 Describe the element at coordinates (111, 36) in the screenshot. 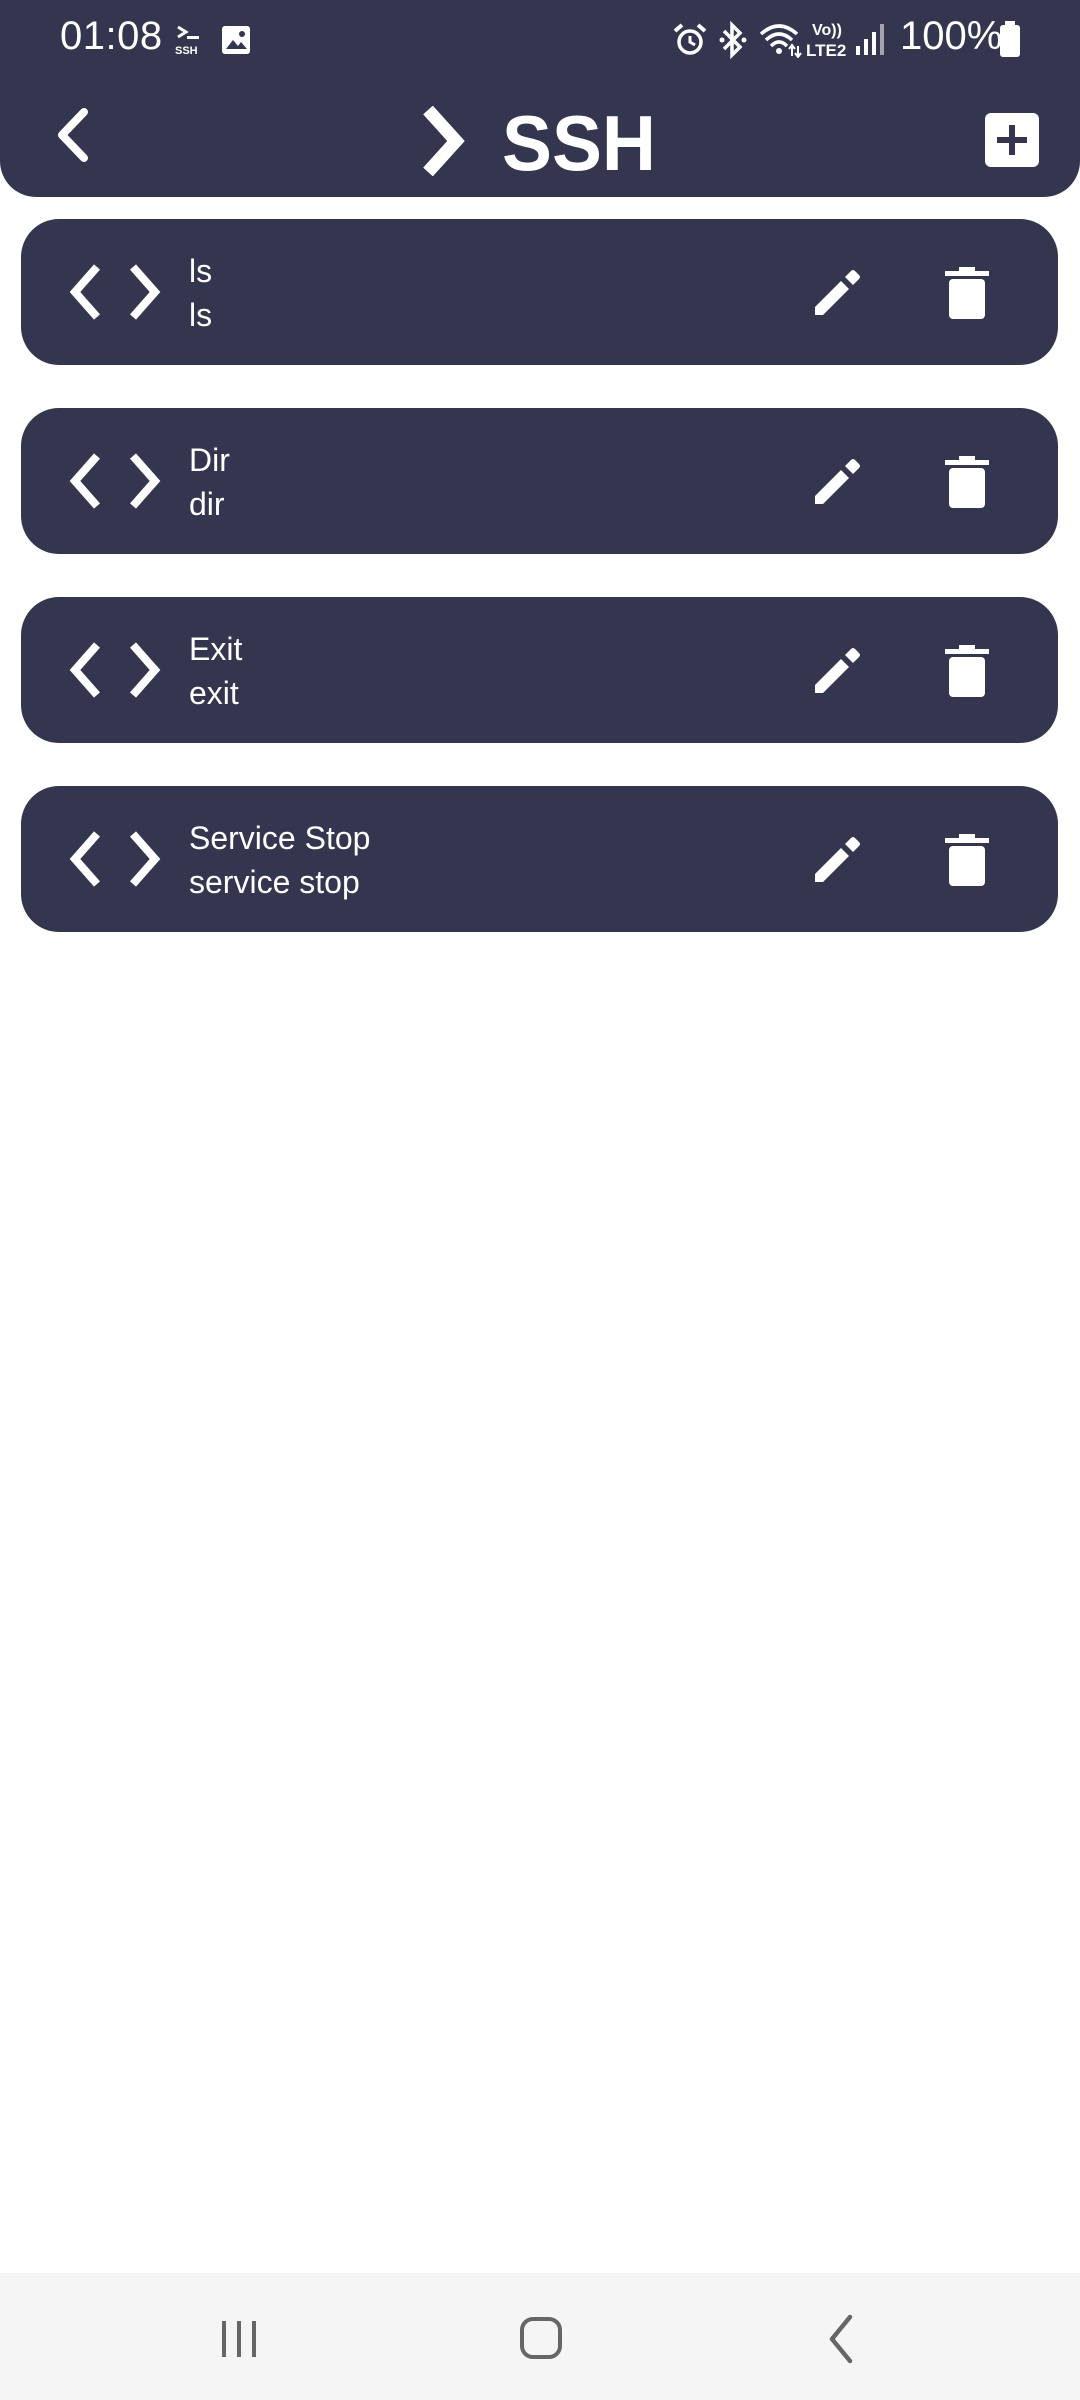

I see `status-time: 01:08` at that location.